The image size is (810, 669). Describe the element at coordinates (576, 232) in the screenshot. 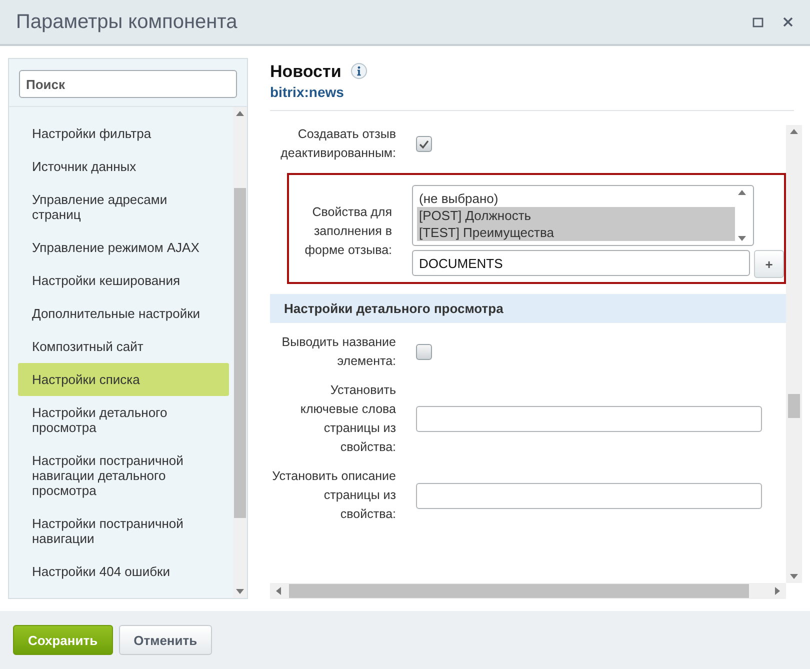

I see `list-option: [TEST] Преимущества` at that location.